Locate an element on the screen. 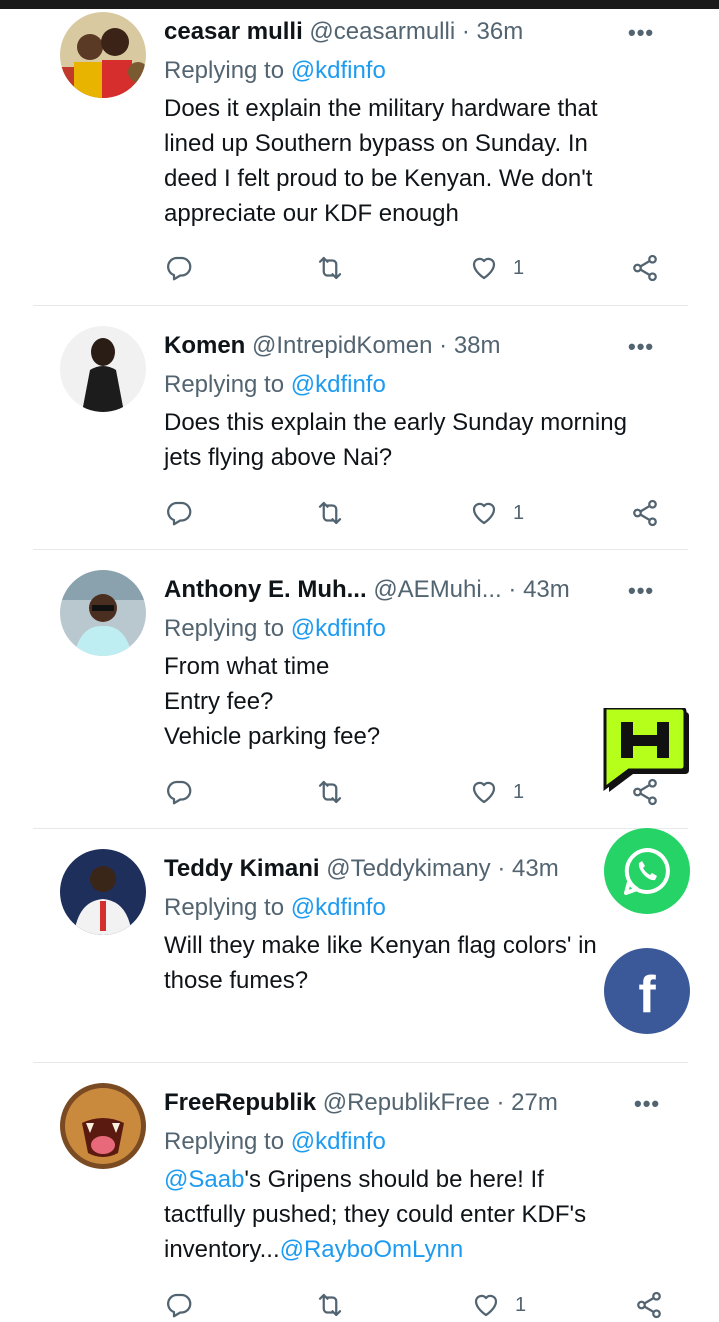 This screenshot has height=1322, width=719. tweet-header: FreeRepublik @RepublikFree · 27m is located at coordinates (361, 1103).